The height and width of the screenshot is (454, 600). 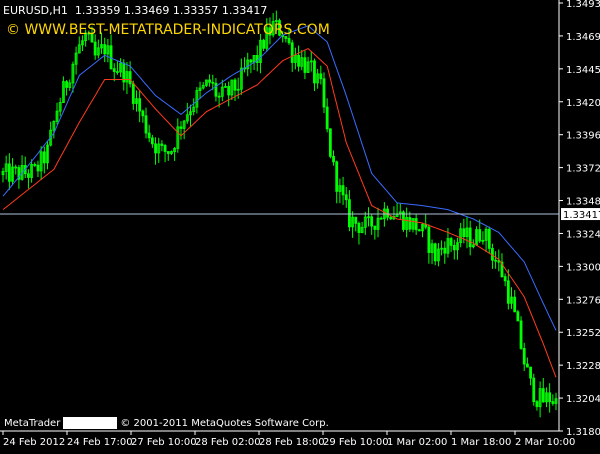 What do you see at coordinates (583, 103) in the screenshot?
I see `y-tick-label: 1.34205` at bounding box center [583, 103].